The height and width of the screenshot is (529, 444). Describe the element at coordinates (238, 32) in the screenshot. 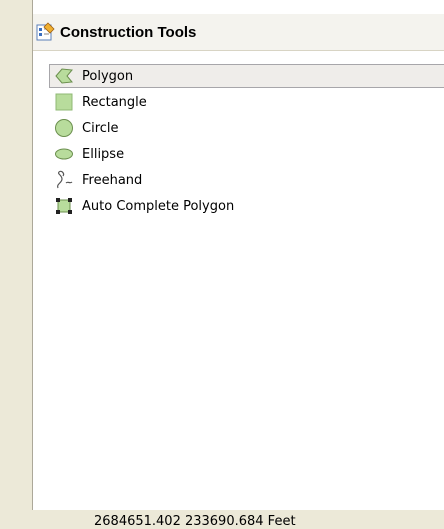

I see `panel-header: Construction Tools` at that location.